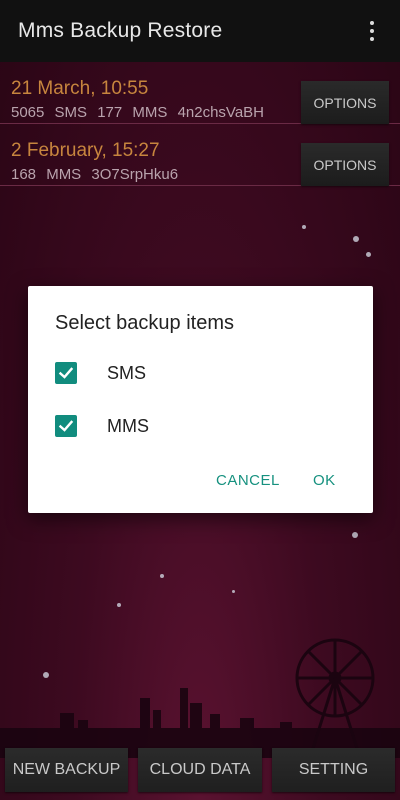  I want to click on sms-checkbox, so click(66, 373).